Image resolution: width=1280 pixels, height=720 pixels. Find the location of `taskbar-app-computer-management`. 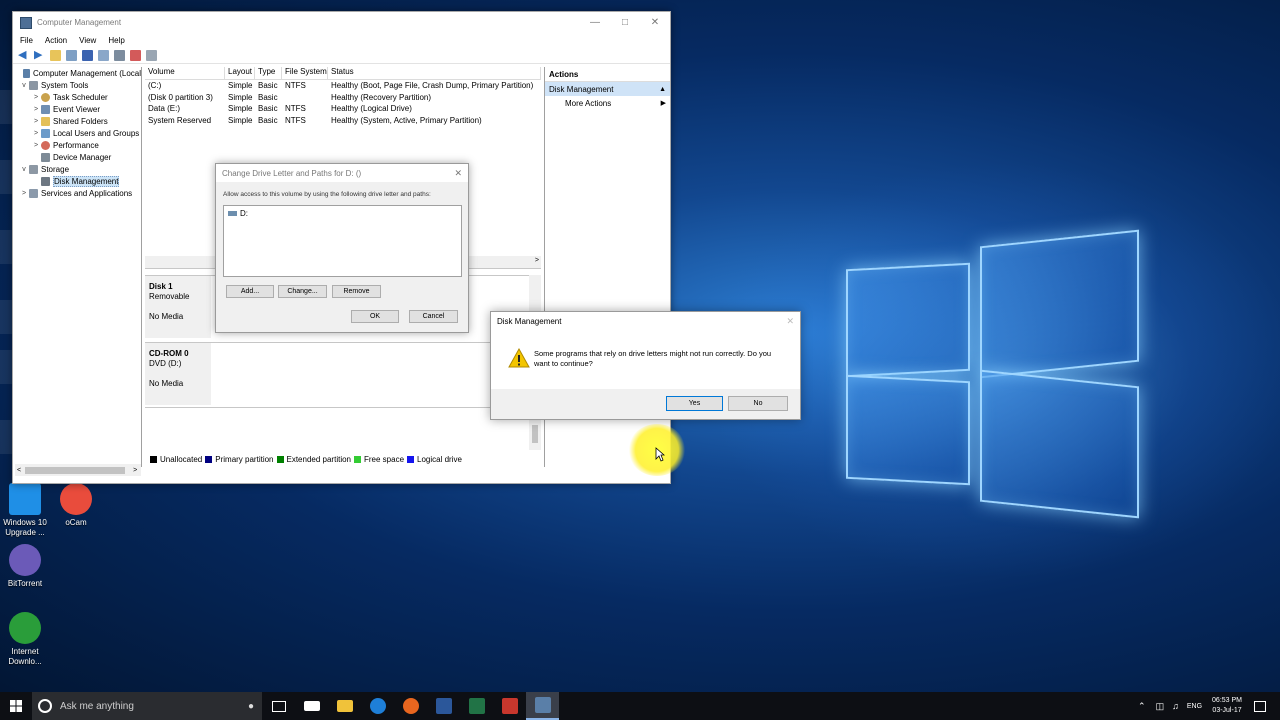

taskbar-app-computer-management is located at coordinates (542, 706).